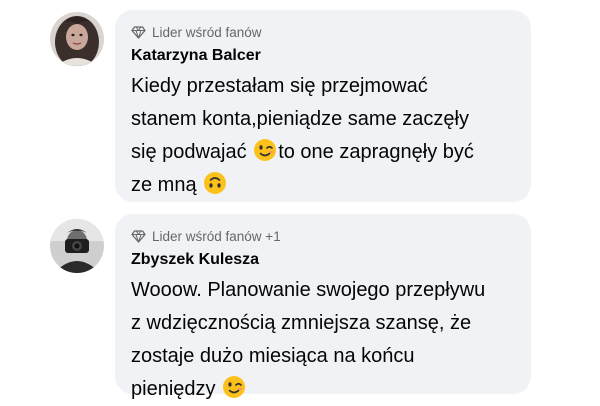 Image resolution: width=600 pixels, height=406 pixels. What do you see at coordinates (308, 290) in the screenshot?
I see `comment-line: Wooow. Planowanie swojego przepływu` at bounding box center [308, 290].